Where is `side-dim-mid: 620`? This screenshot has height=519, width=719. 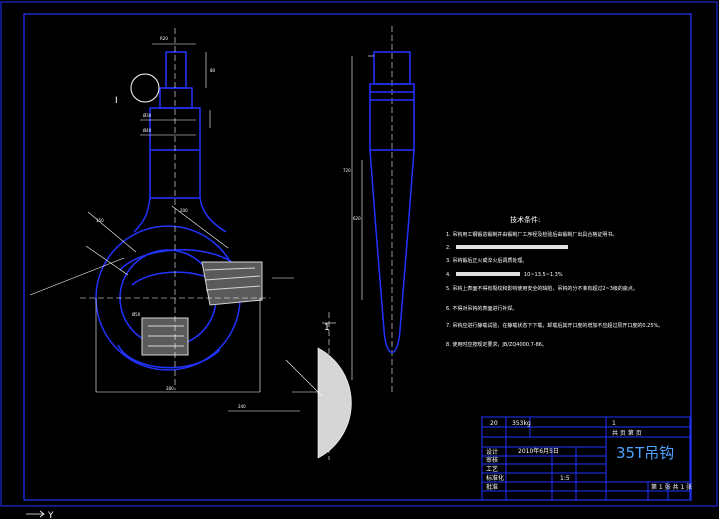 side-dim-mid: 620 is located at coordinates (357, 218).